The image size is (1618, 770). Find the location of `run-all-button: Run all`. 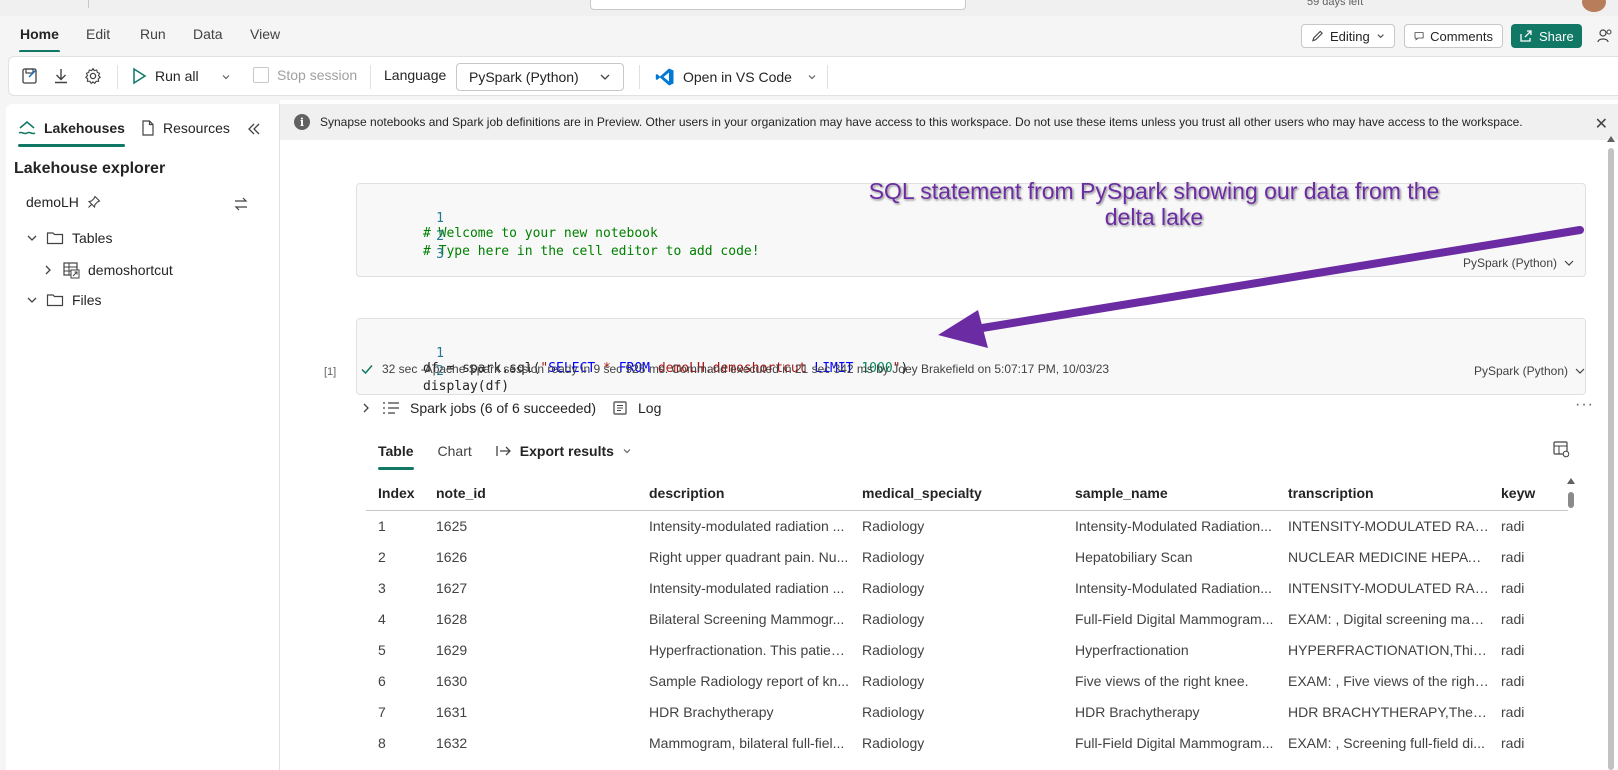

run-all-button: Run all is located at coordinates (165, 76).